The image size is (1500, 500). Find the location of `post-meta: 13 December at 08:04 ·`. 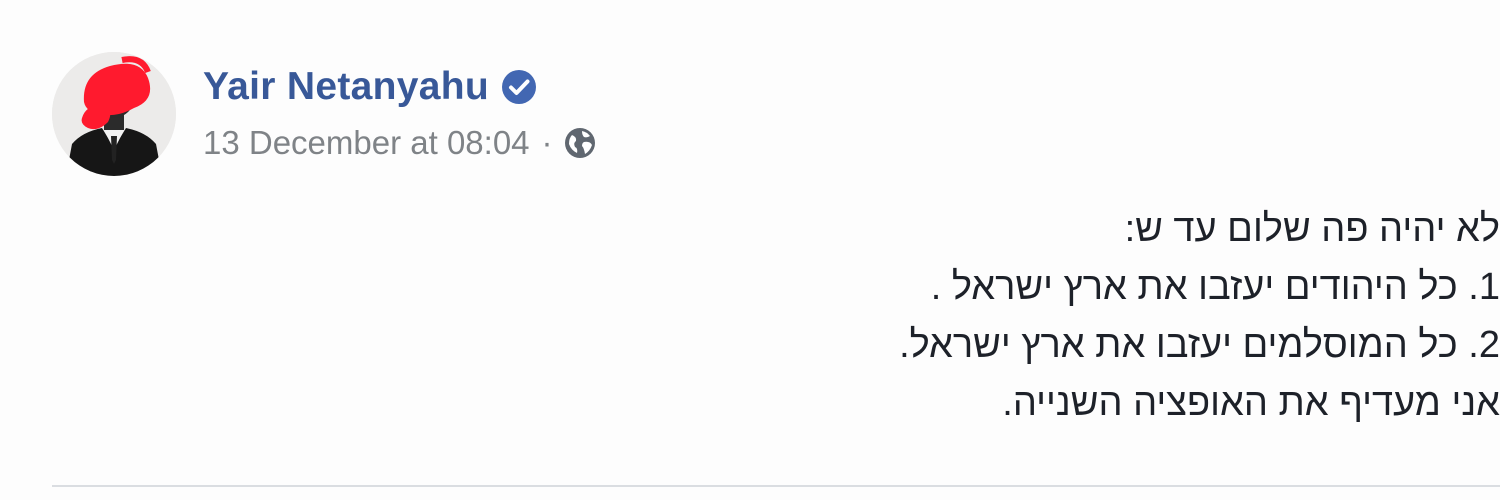

post-meta: 13 December at 08:04 · is located at coordinates (400, 143).